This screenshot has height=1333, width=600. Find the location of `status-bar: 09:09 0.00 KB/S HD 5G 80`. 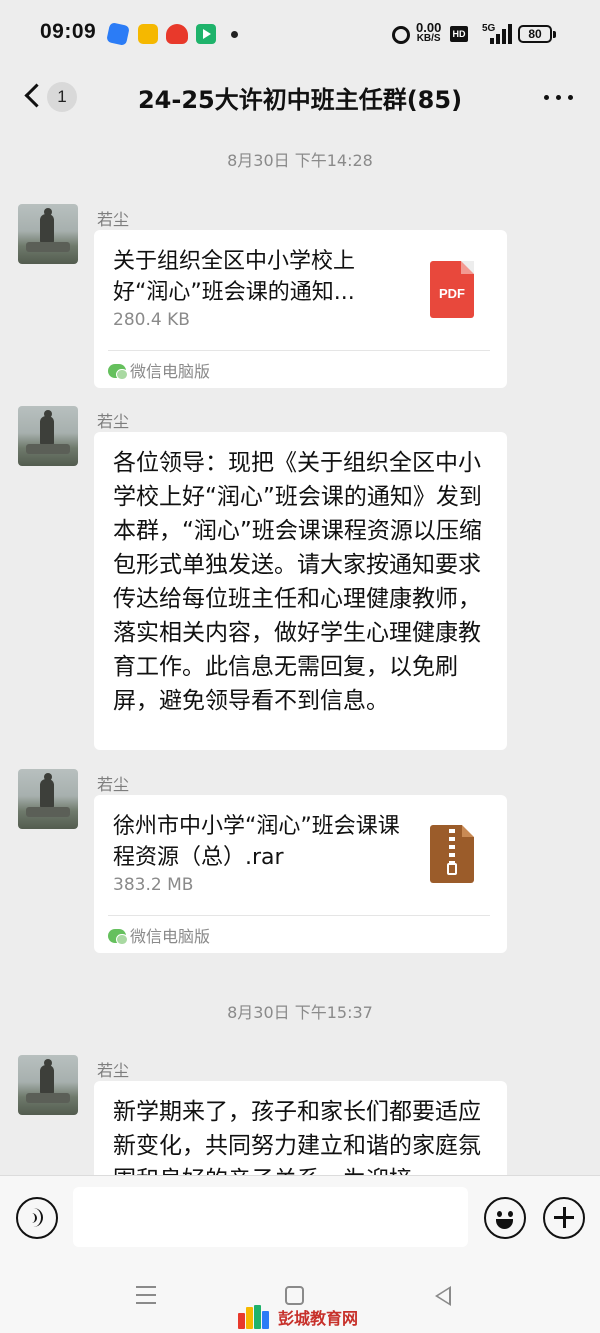

status-bar: 09:09 0.00 KB/S HD 5G 80 is located at coordinates (300, 33).